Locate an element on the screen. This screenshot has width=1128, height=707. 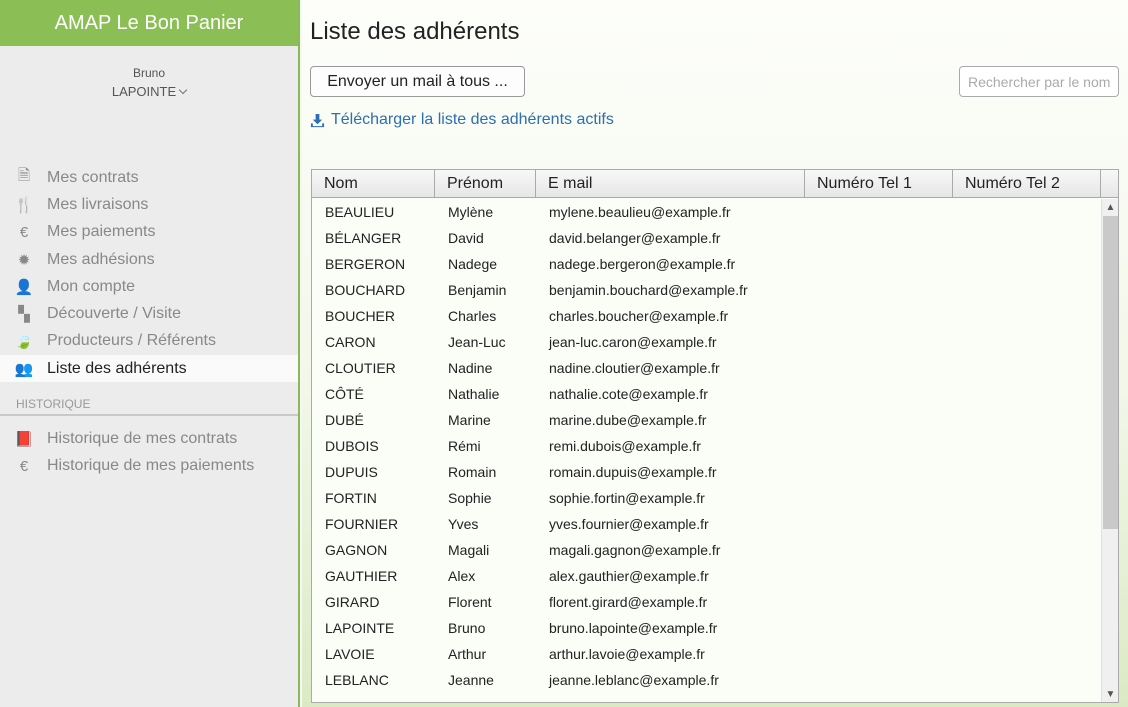
table-cell: florent.girard@example.fr is located at coordinates (628, 602).